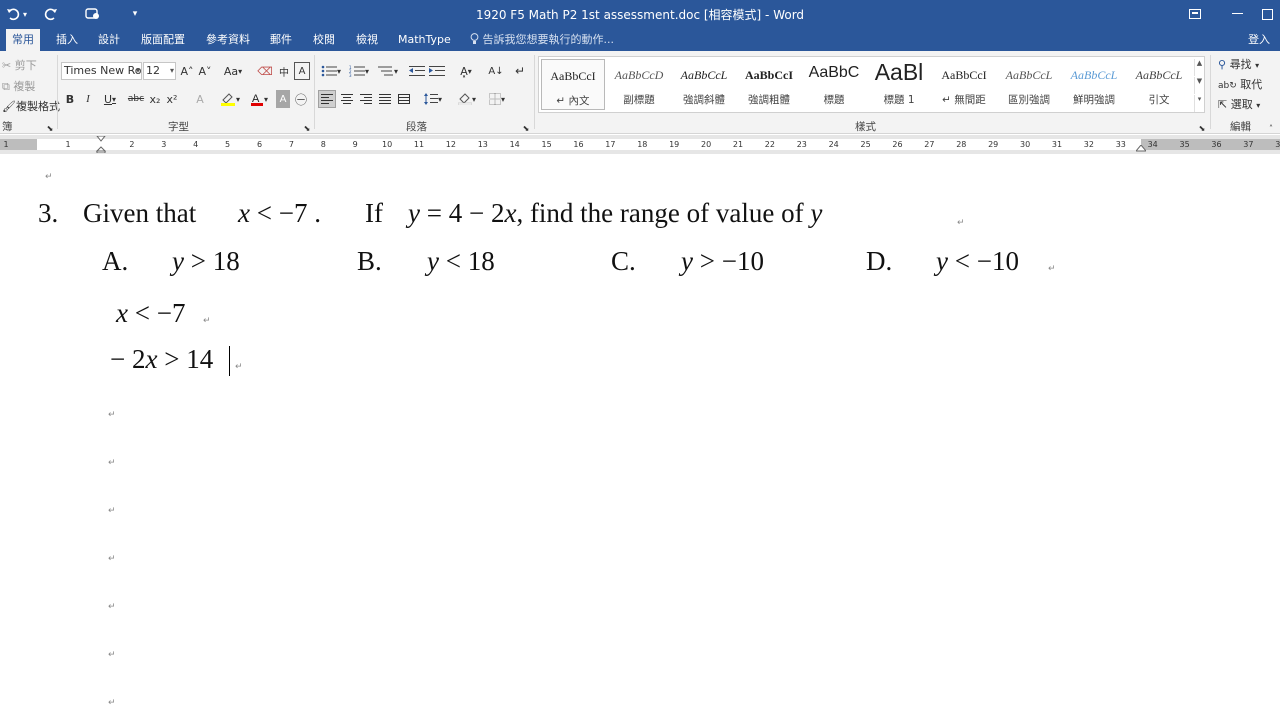 This screenshot has height=720, width=1280. What do you see at coordinates (19, 65) in the screenshot?
I see `cut-button: ✂ 剪下` at bounding box center [19, 65].